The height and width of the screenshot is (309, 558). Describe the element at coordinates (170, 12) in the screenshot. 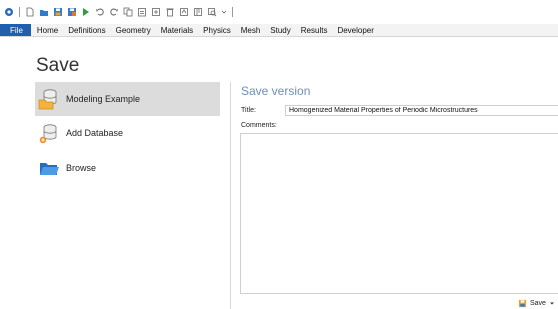

I see `delete-icon` at that location.